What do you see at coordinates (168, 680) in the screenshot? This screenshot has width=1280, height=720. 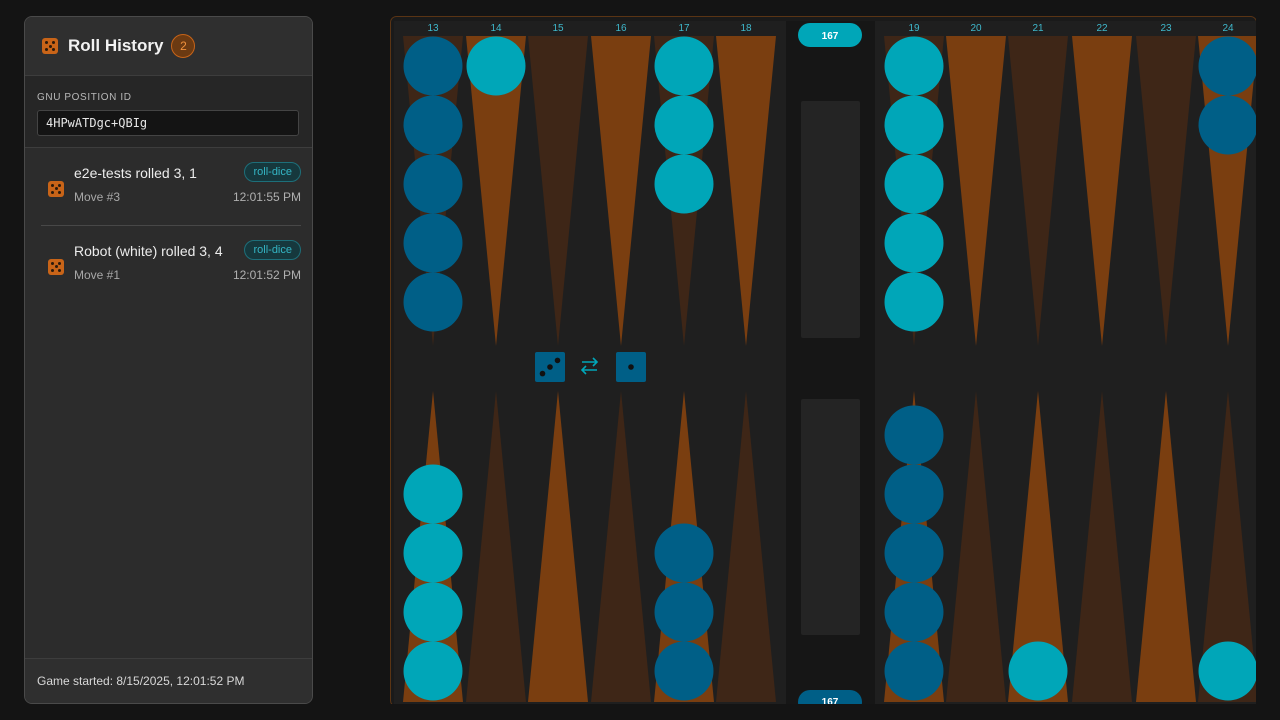 I see `game-started-footer: Game started: 8/15/2025, 12:01:52 PM` at bounding box center [168, 680].